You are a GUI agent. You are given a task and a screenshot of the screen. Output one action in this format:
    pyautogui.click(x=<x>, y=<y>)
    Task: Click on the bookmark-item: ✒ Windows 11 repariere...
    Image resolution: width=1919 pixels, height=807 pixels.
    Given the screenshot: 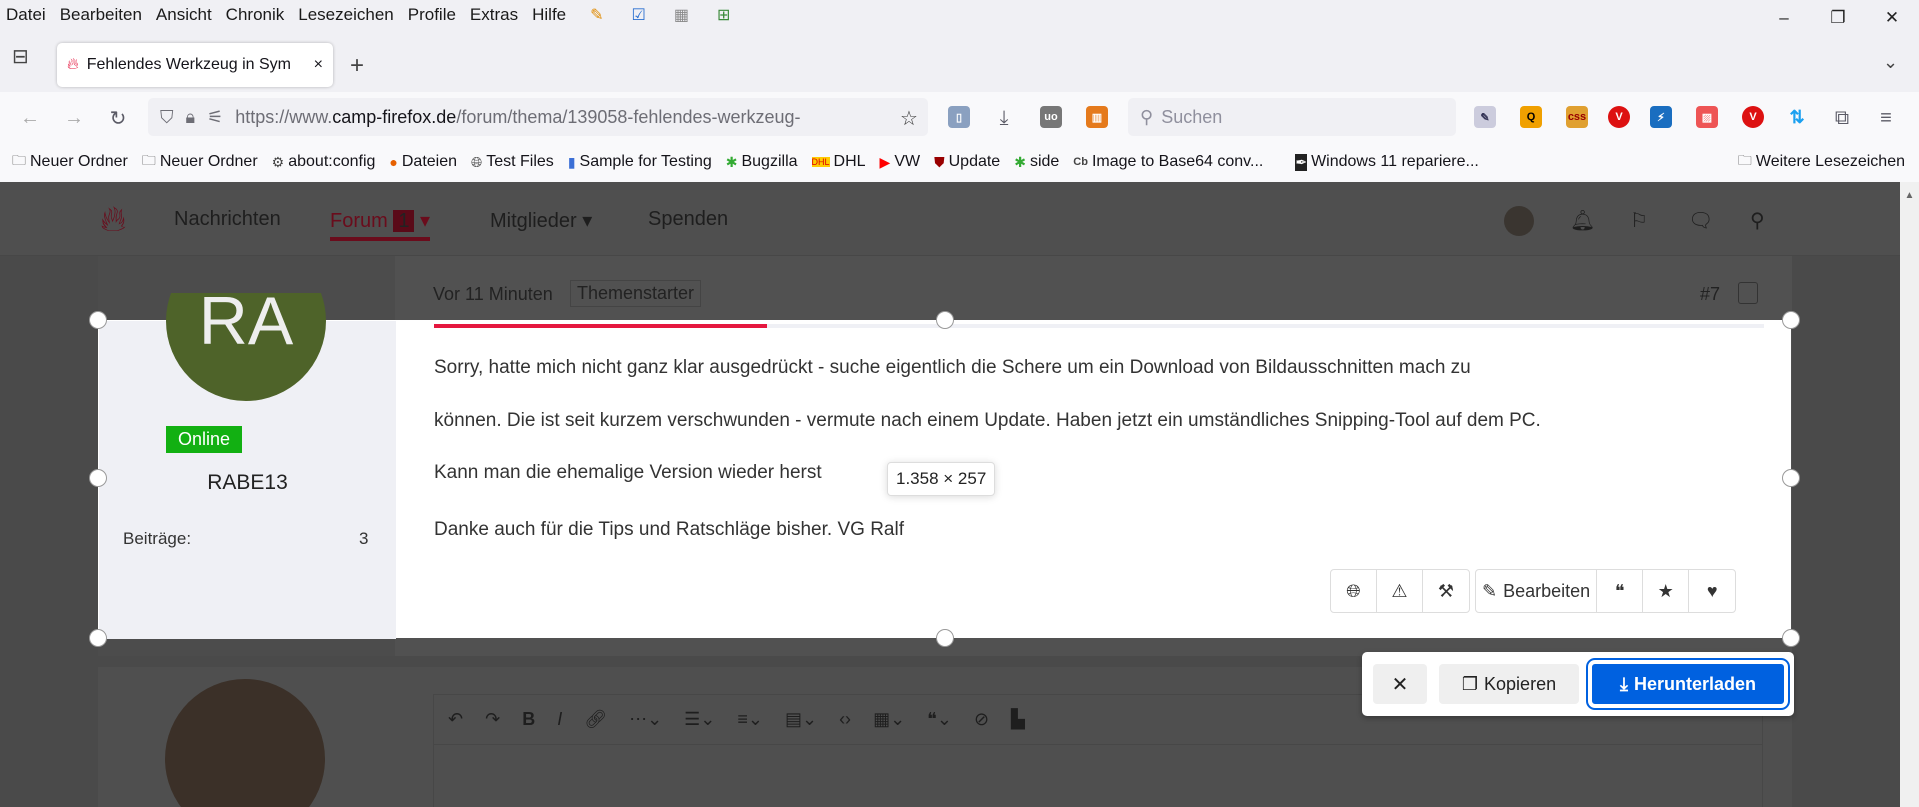 What is the action you would take?
    pyautogui.click(x=1387, y=162)
    